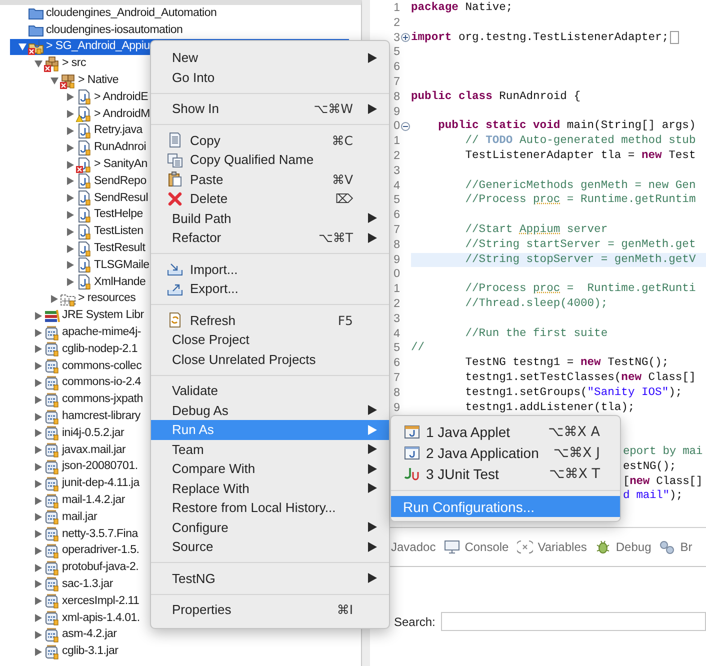  Describe the element at coordinates (90, 652) in the screenshot. I see `tree-label: cglib-3.1.jar` at that location.